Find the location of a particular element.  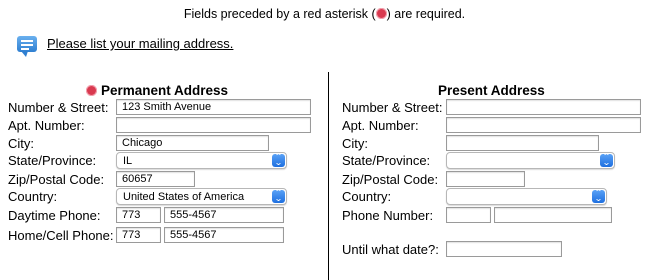

pres-city-input is located at coordinates (522, 143).